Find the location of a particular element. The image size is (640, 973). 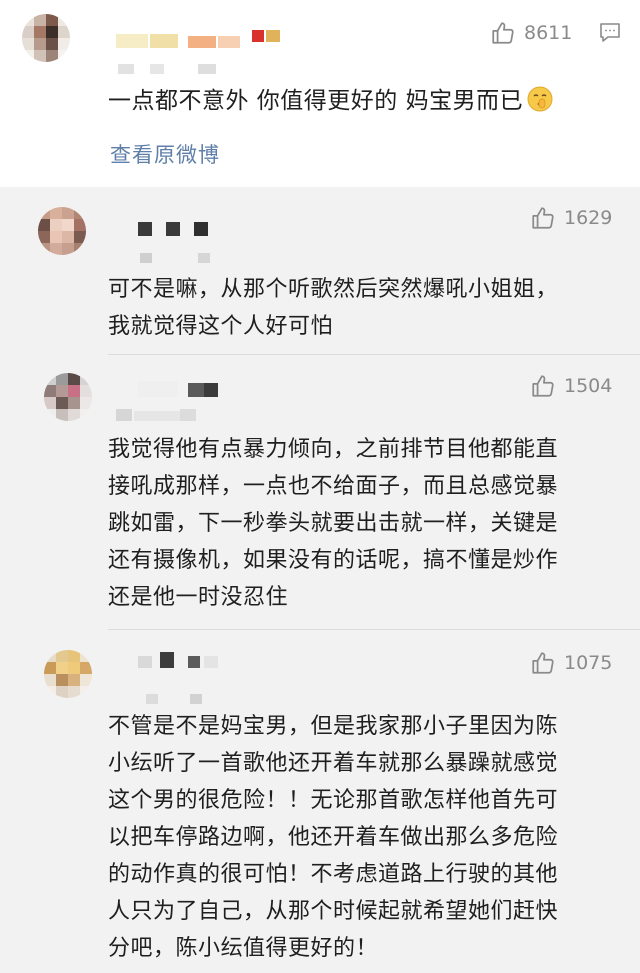

reply-line: 还有摄像机，如果没有的话呢，搞不懂是炒作 is located at coordinates (333, 560).